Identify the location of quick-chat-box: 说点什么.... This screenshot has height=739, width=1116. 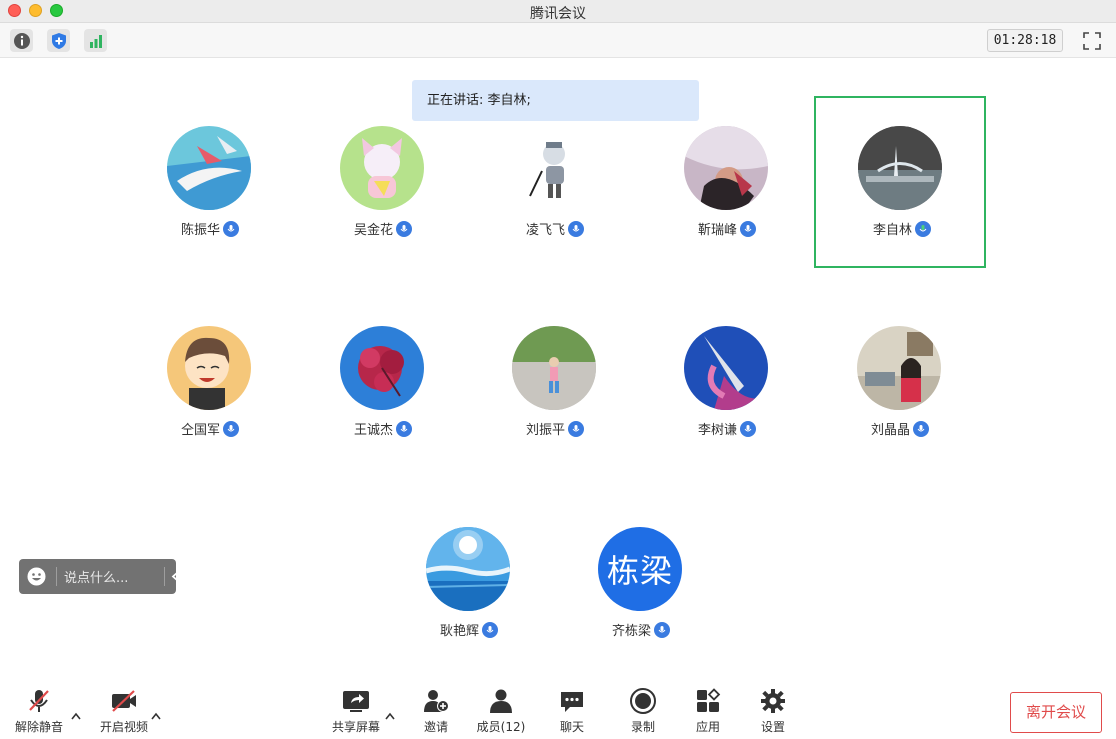
(99, 576).